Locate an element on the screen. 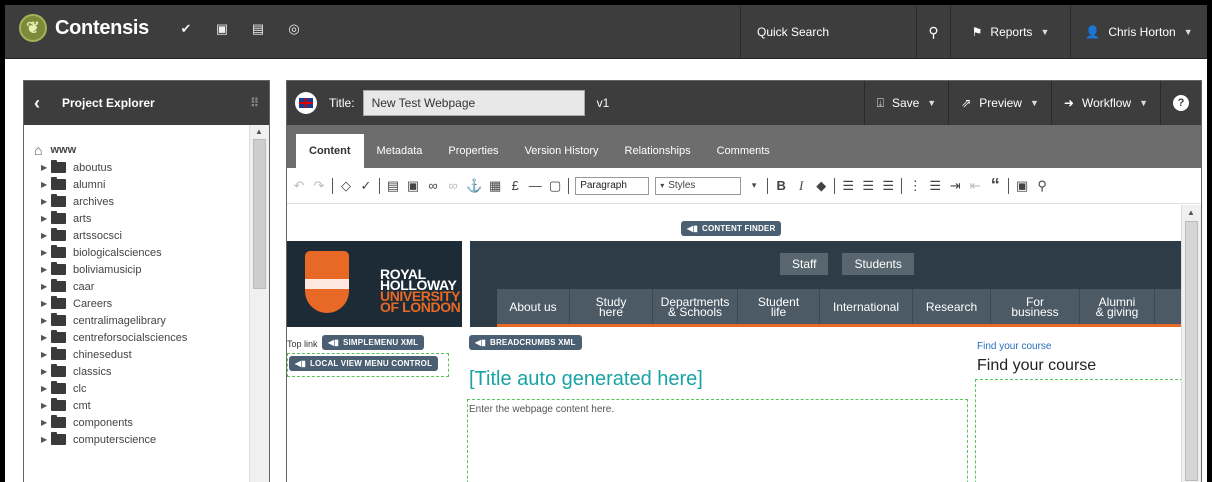 The image size is (1212, 482). tree-item: ▶ alumni is located at coordinates (137, 184).